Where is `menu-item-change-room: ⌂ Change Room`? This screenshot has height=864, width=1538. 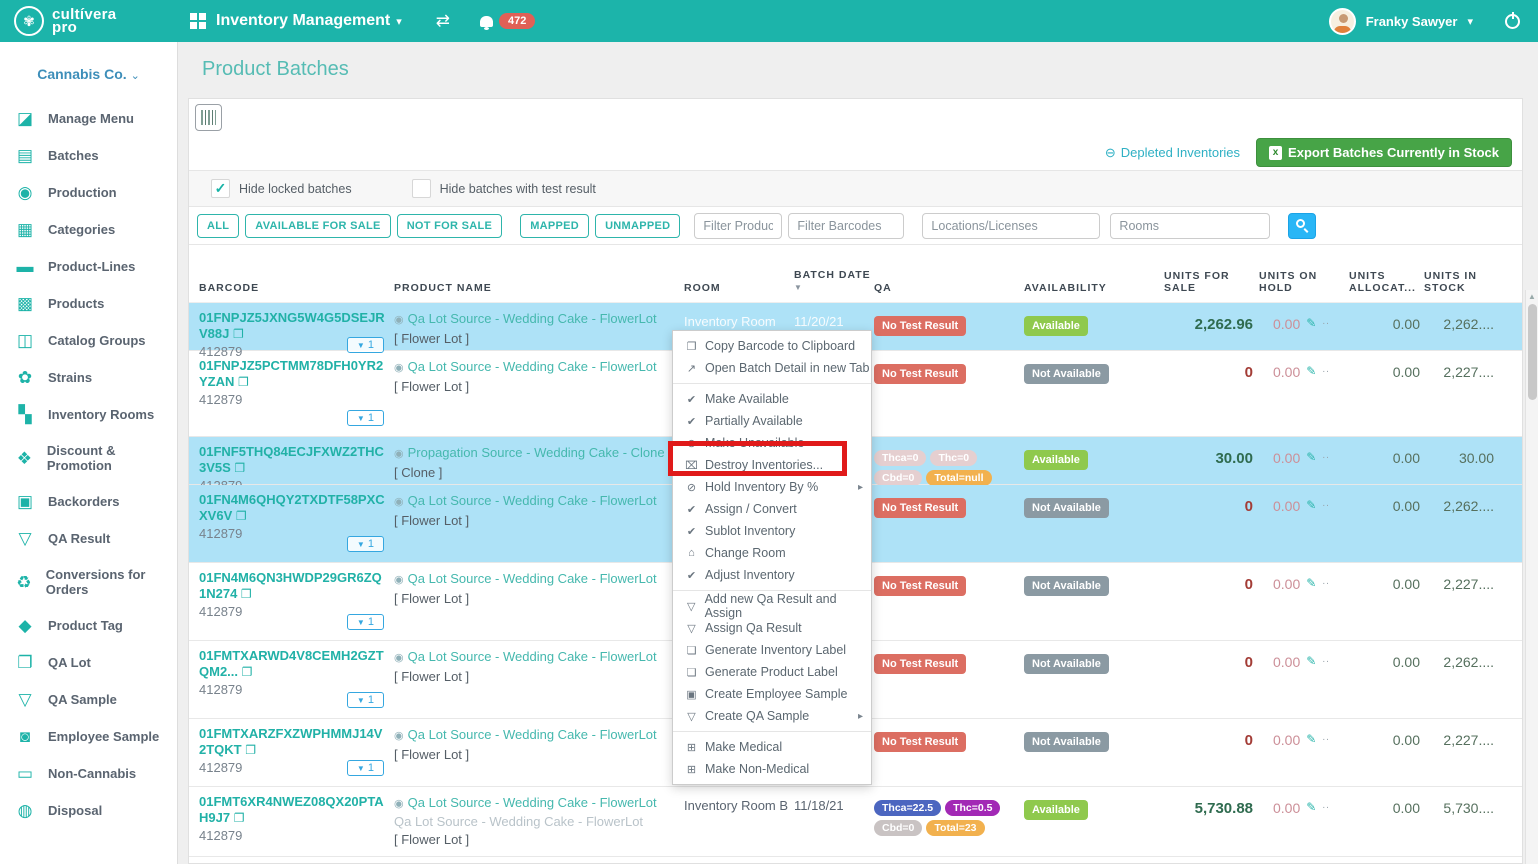 menu-item-change-room: ⌂ Change Room is located at coordinates (772, 553).